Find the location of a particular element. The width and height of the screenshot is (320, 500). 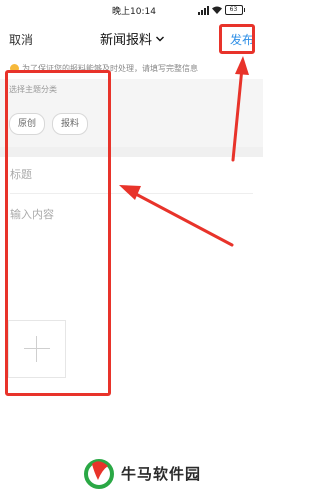

battery-icon: 63 is located at coordinates (234, 10).